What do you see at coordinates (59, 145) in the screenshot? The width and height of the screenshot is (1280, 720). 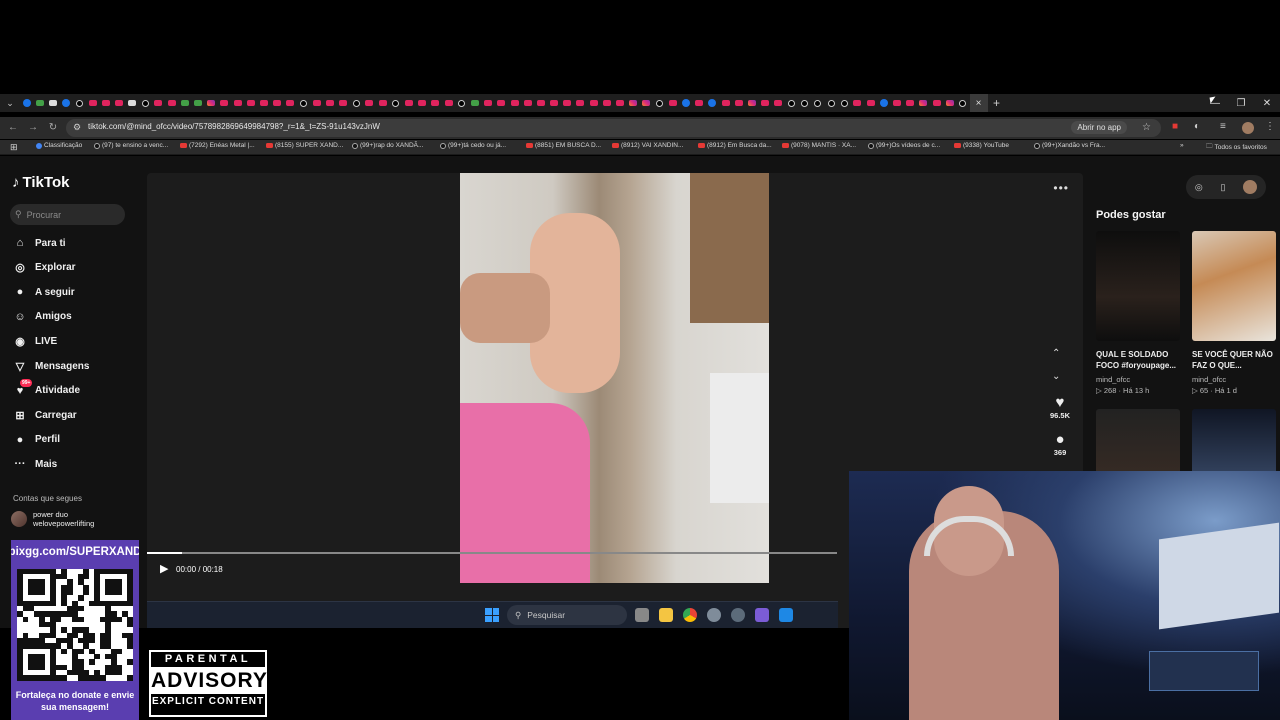 I see `bookmark-item: Classificação` at bounding box center [59, 145].